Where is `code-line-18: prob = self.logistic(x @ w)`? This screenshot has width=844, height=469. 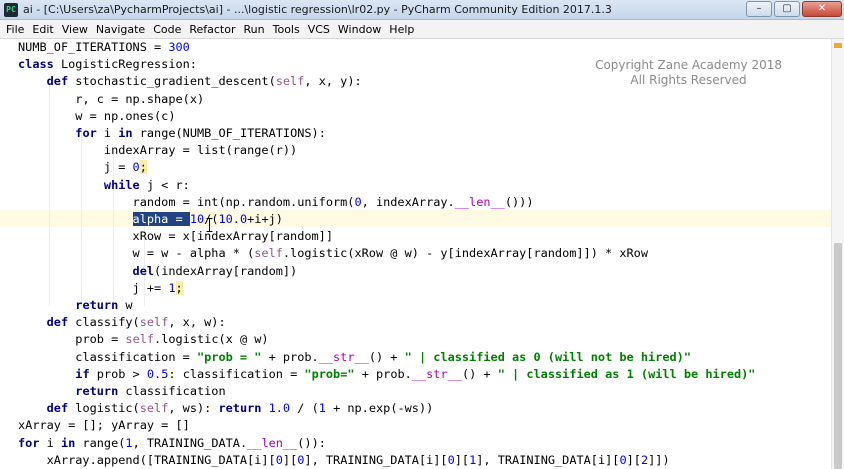 code-line-18: prob = self.logistic(x @ w) is located at coordinates (143, 339).